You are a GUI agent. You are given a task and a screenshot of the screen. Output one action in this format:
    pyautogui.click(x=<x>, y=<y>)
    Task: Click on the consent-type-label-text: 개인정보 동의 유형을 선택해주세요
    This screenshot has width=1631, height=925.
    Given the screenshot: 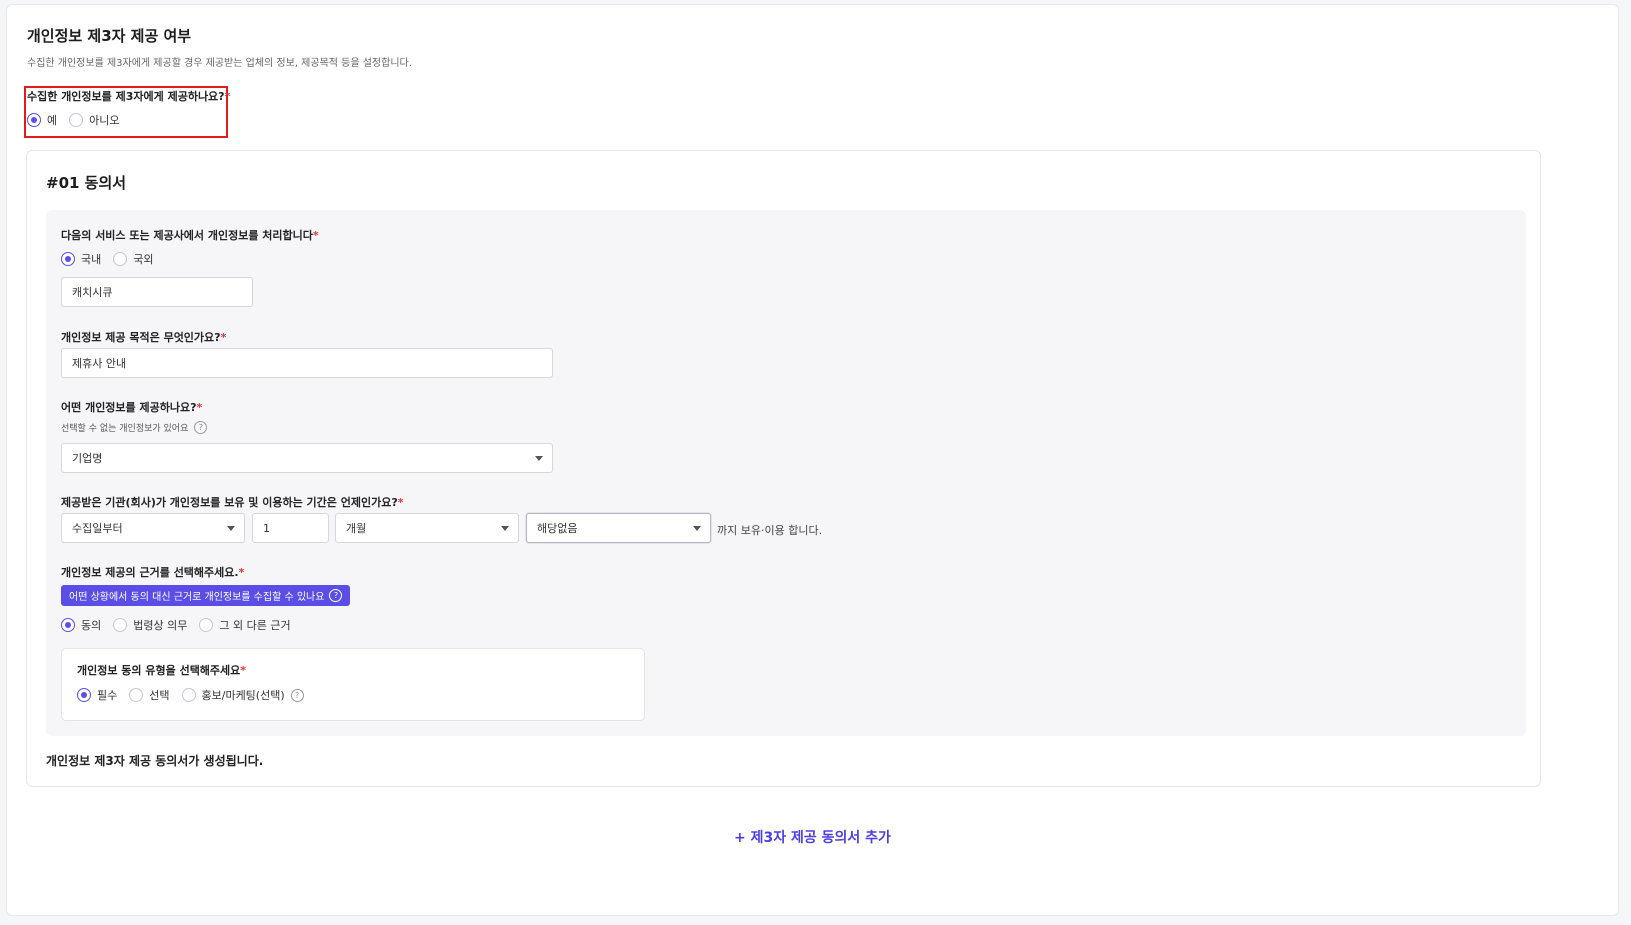 What is the action you would take?
    pyautogui.click(x=159, y=670)
    